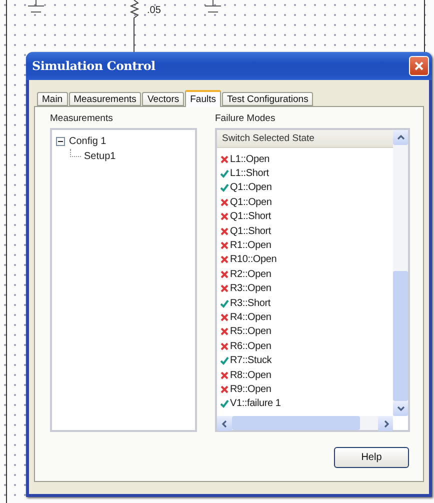  I want to click on list-item: R10::Open, so click(253, 260).